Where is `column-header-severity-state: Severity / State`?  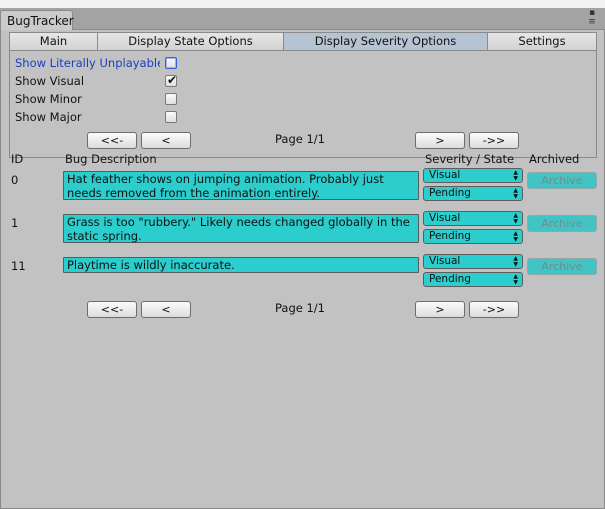
column-header-severity-state: Severity / State is located at coordinates (470, 159).